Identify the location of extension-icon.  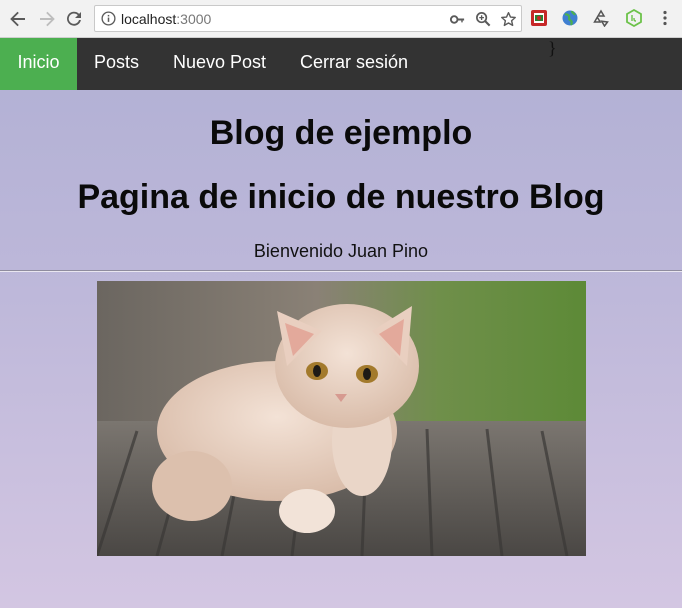
(539, 18).